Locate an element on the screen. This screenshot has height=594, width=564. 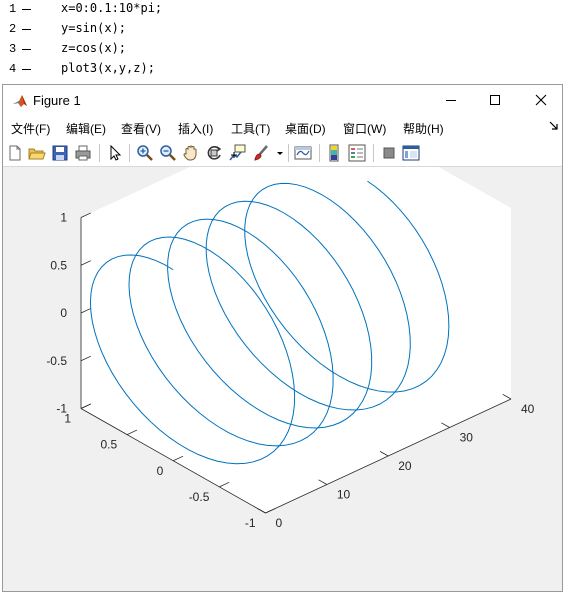
line-number: 3 is located at coordinates (13, 49).